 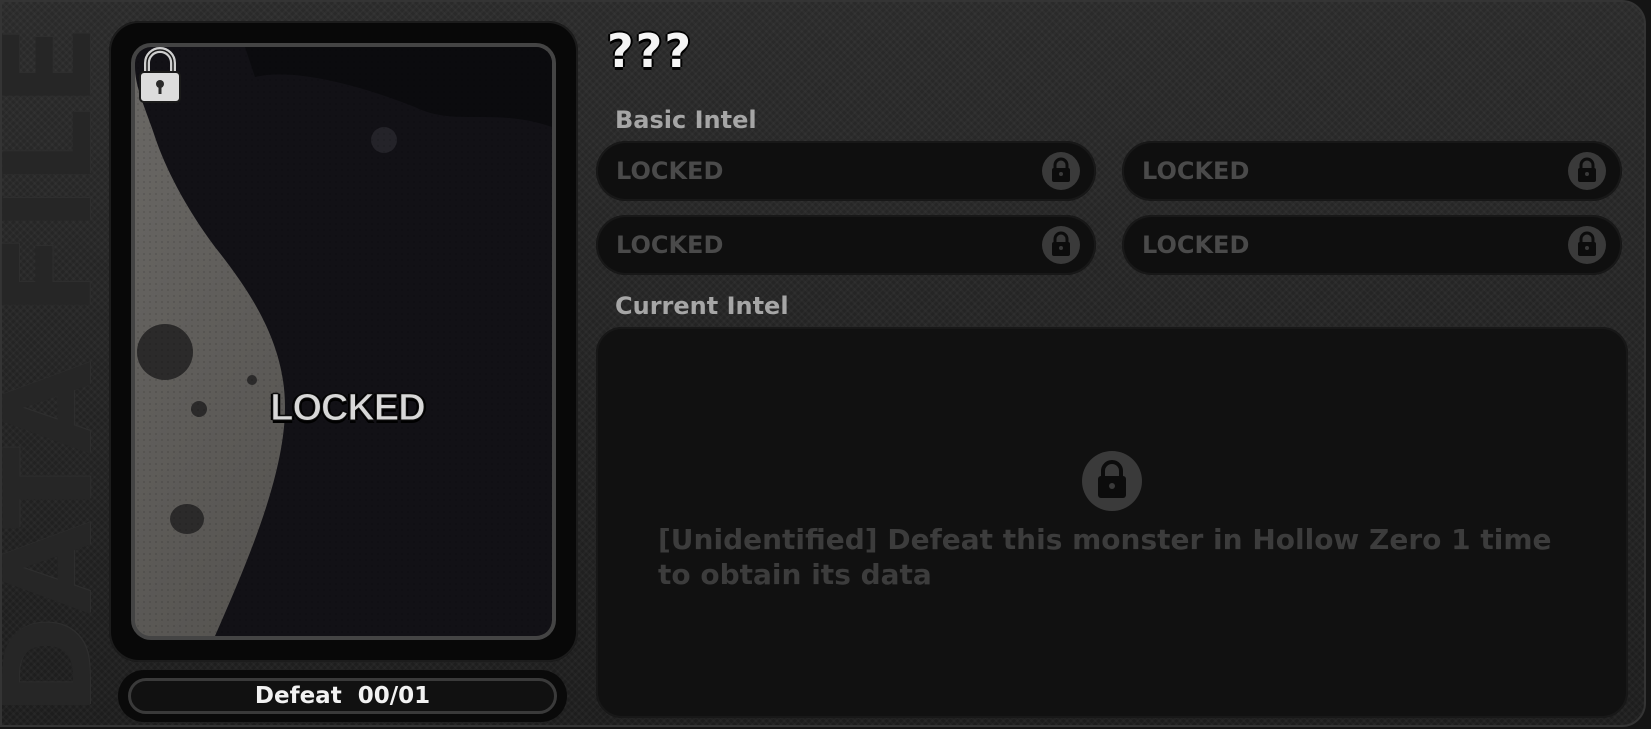 I want to click on basic-intel-slot-3: LOCKED, so click(x=846, y=245).